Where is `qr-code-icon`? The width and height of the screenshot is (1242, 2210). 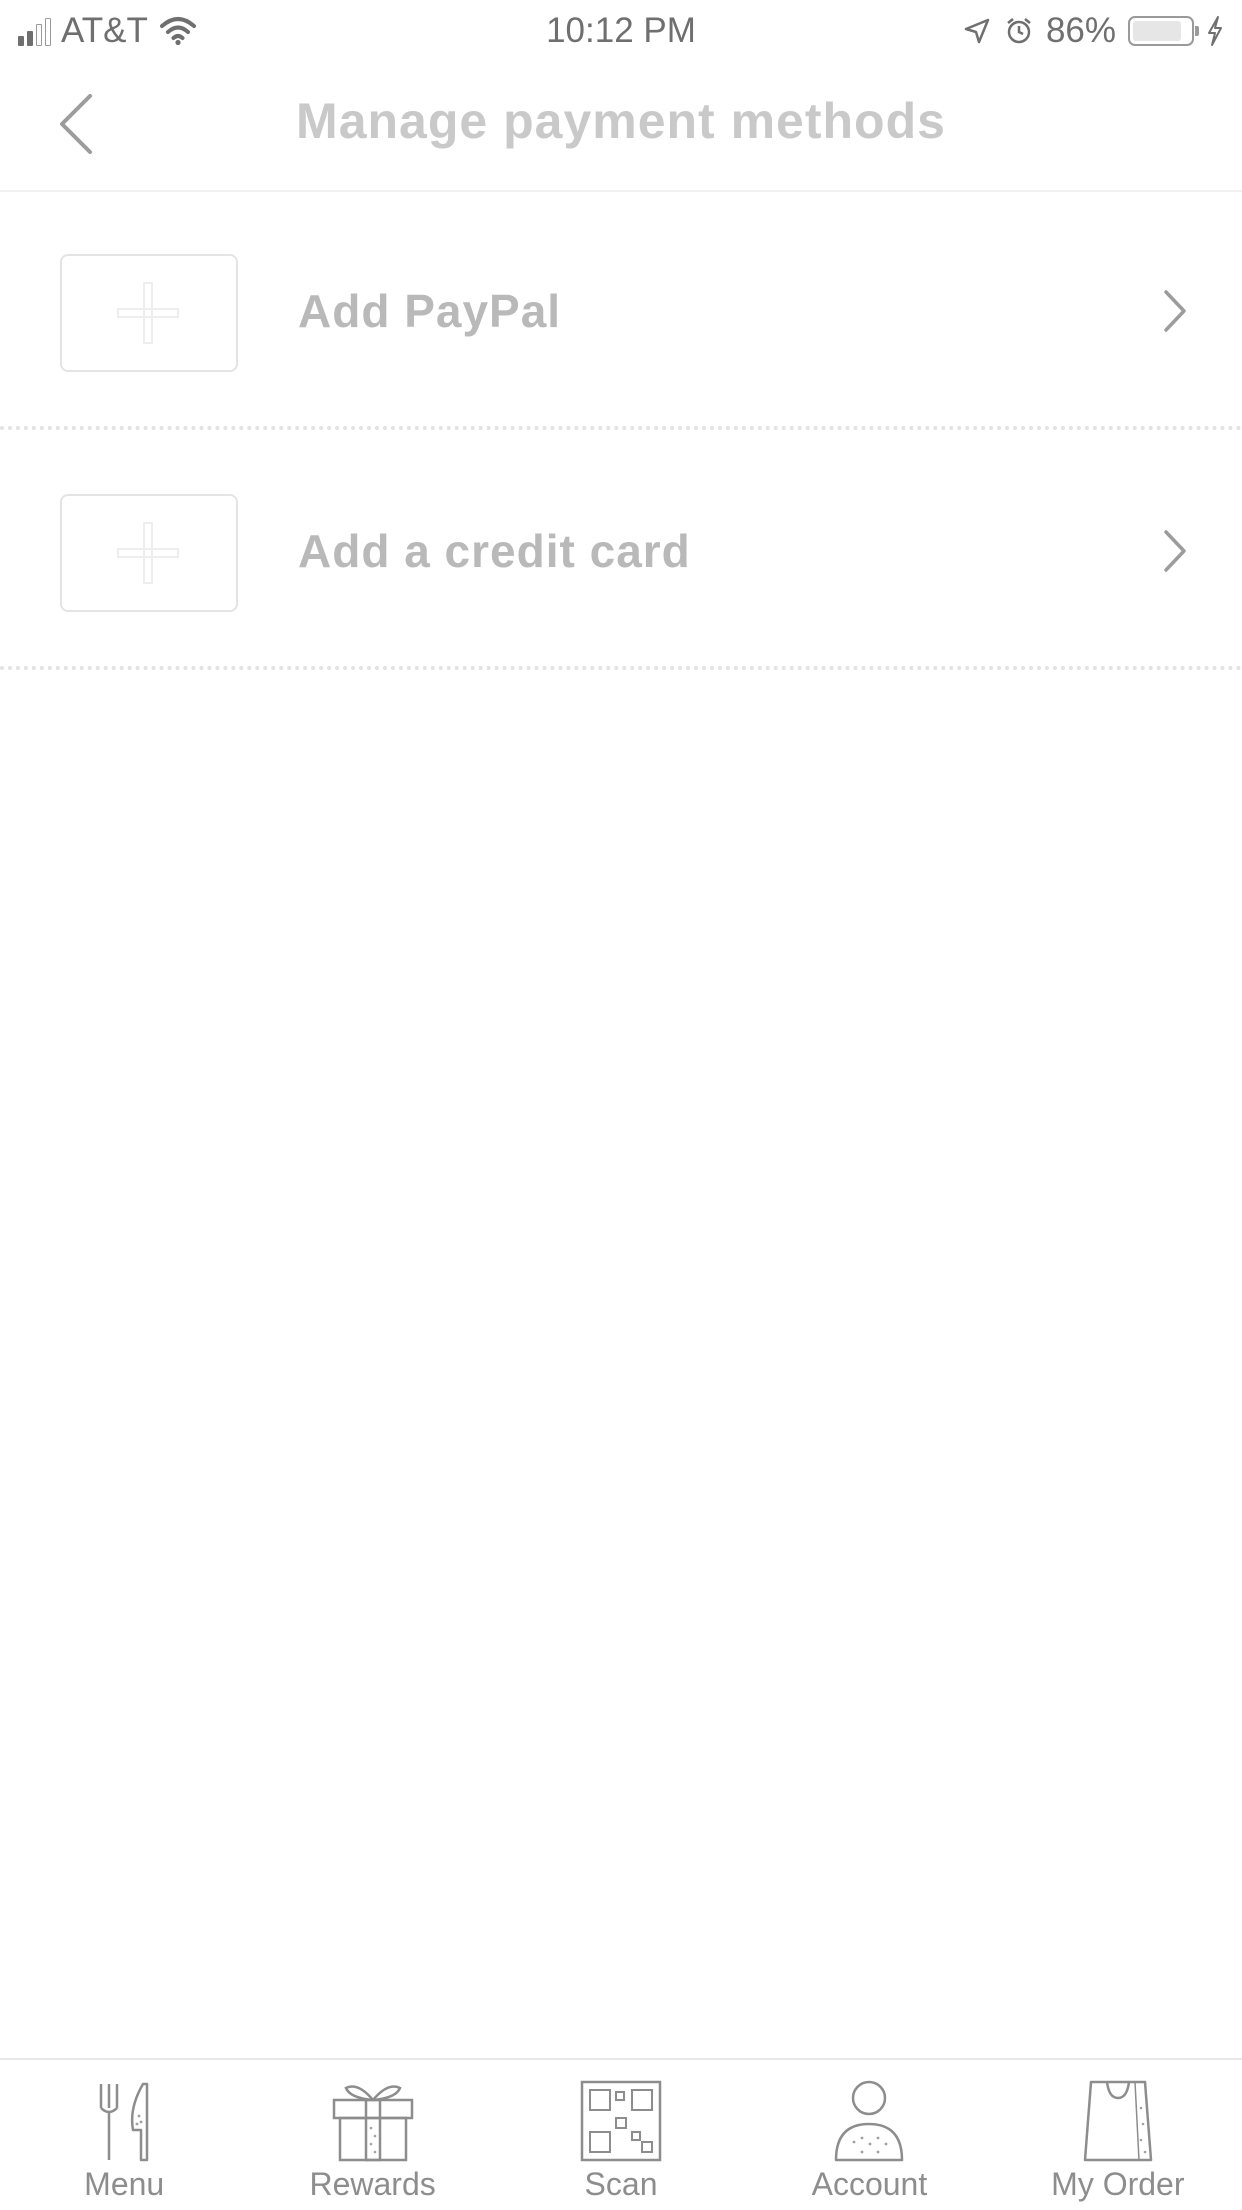 qr-code-icon is located at coordinates (621, 2121).